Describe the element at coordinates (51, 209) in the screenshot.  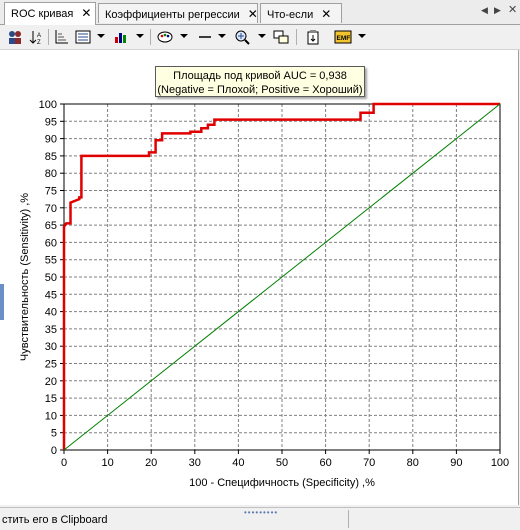
I see `y-tick-label: 70` at that location.